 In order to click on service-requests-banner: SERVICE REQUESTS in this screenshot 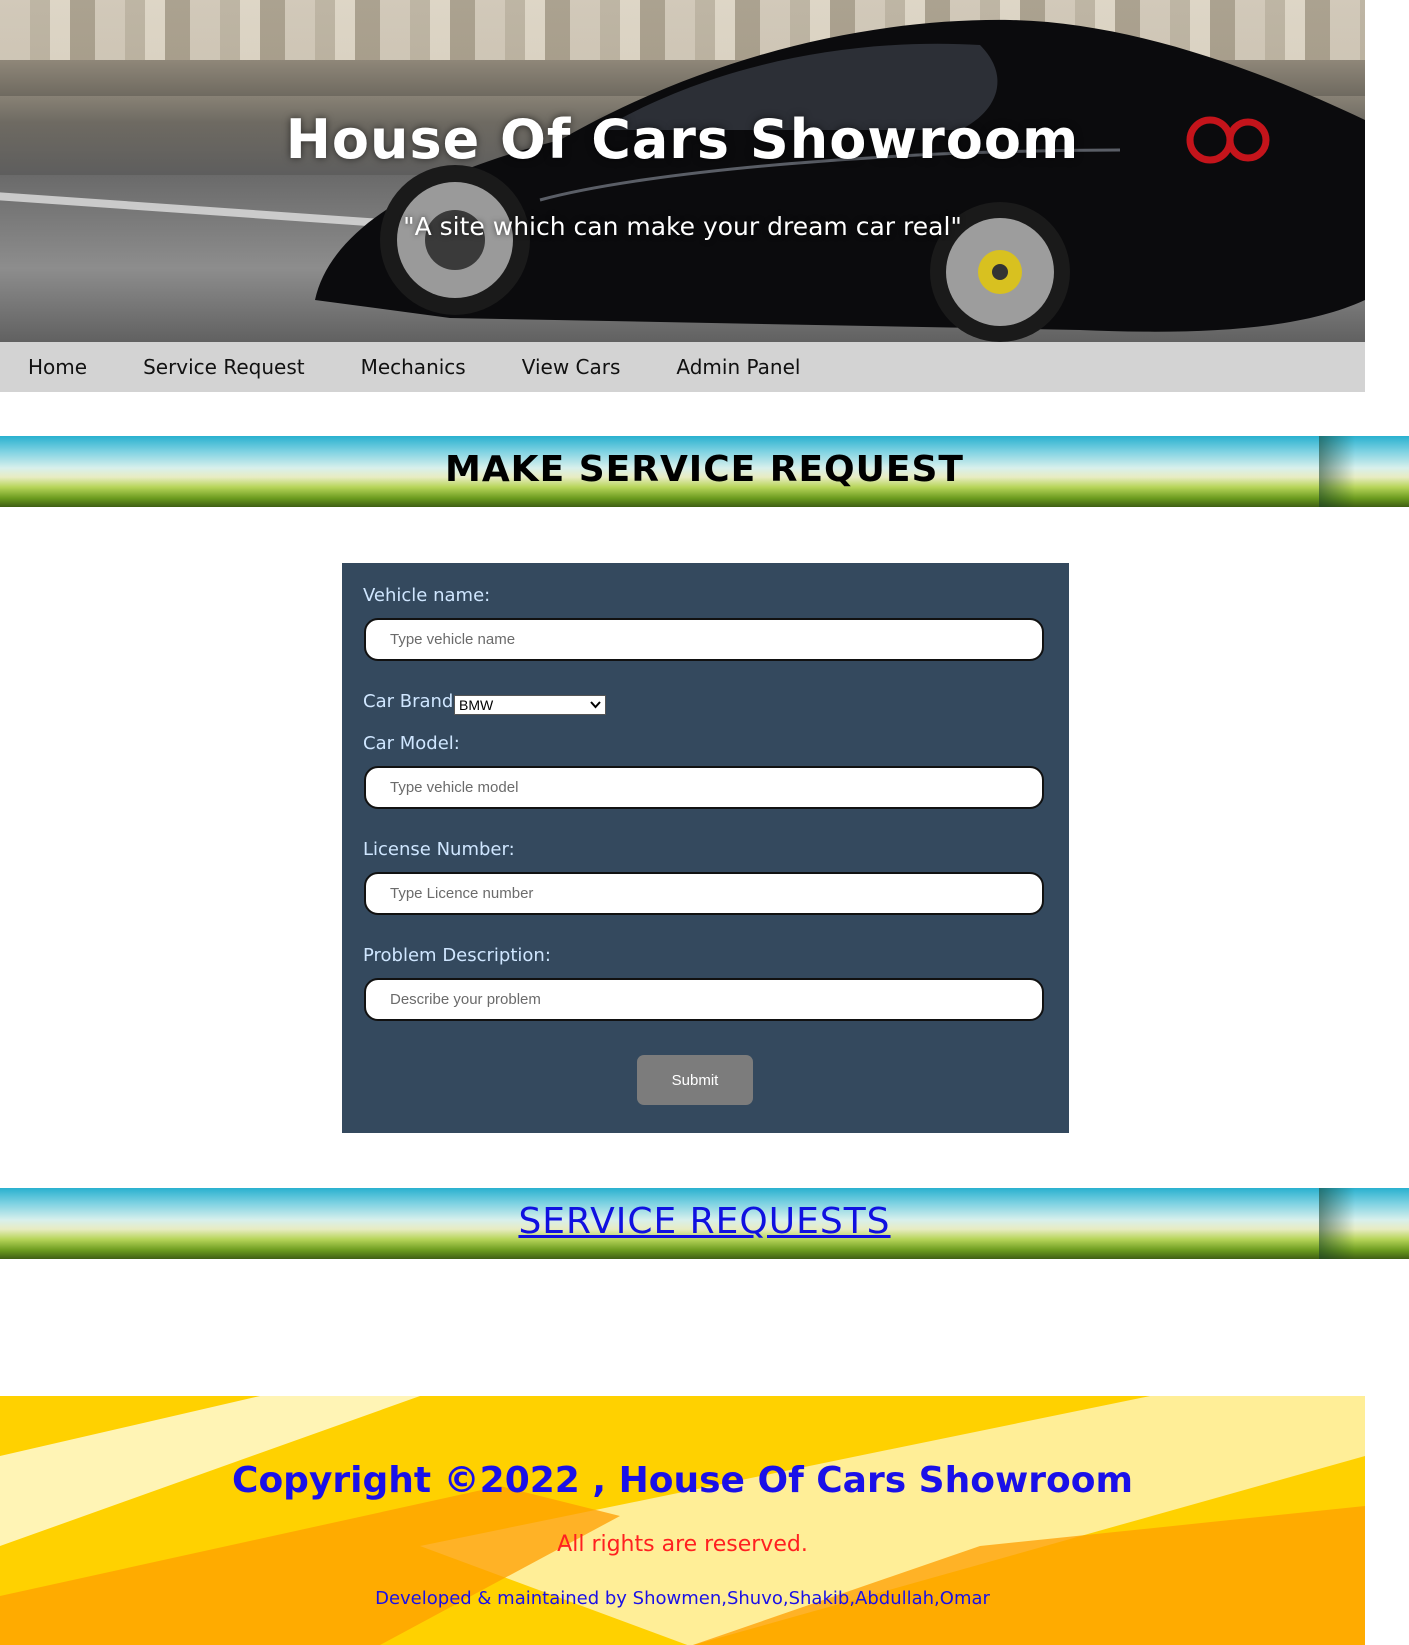, I will do `click(704, 1223)`.